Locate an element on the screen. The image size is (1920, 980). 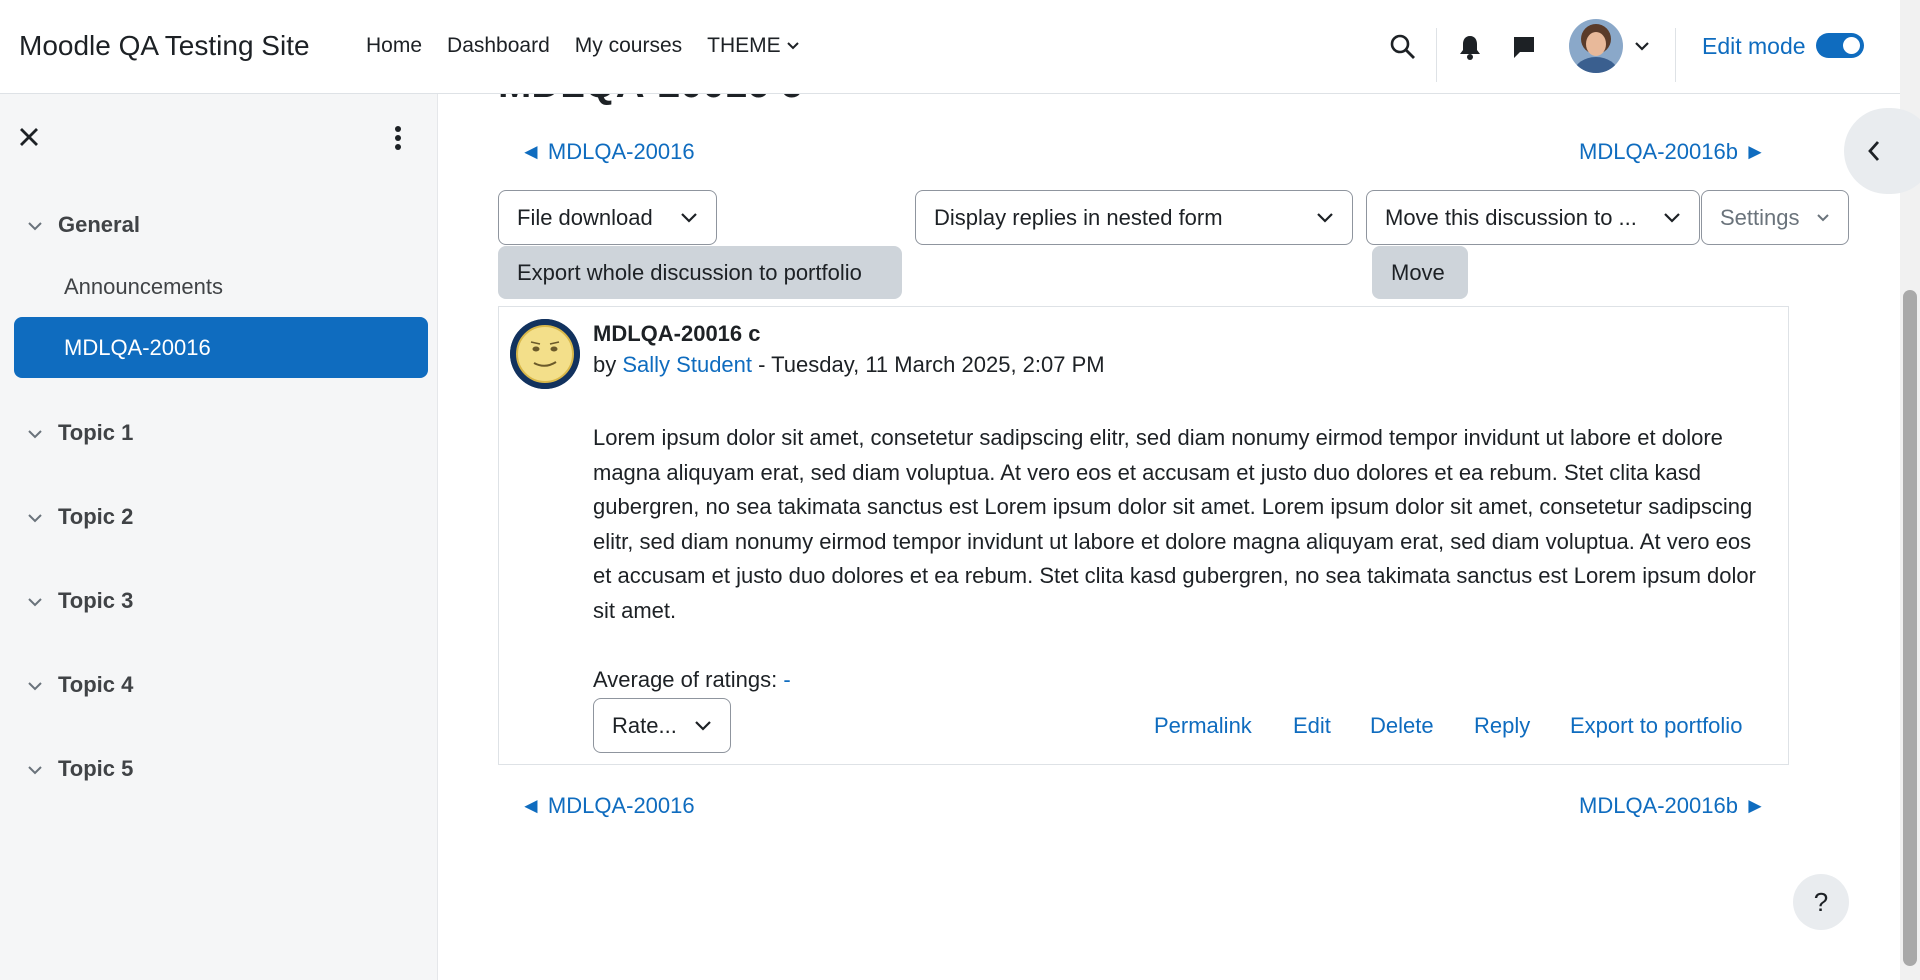
export-post-link: Export to portfolio is located at coordinates (1656, 726).